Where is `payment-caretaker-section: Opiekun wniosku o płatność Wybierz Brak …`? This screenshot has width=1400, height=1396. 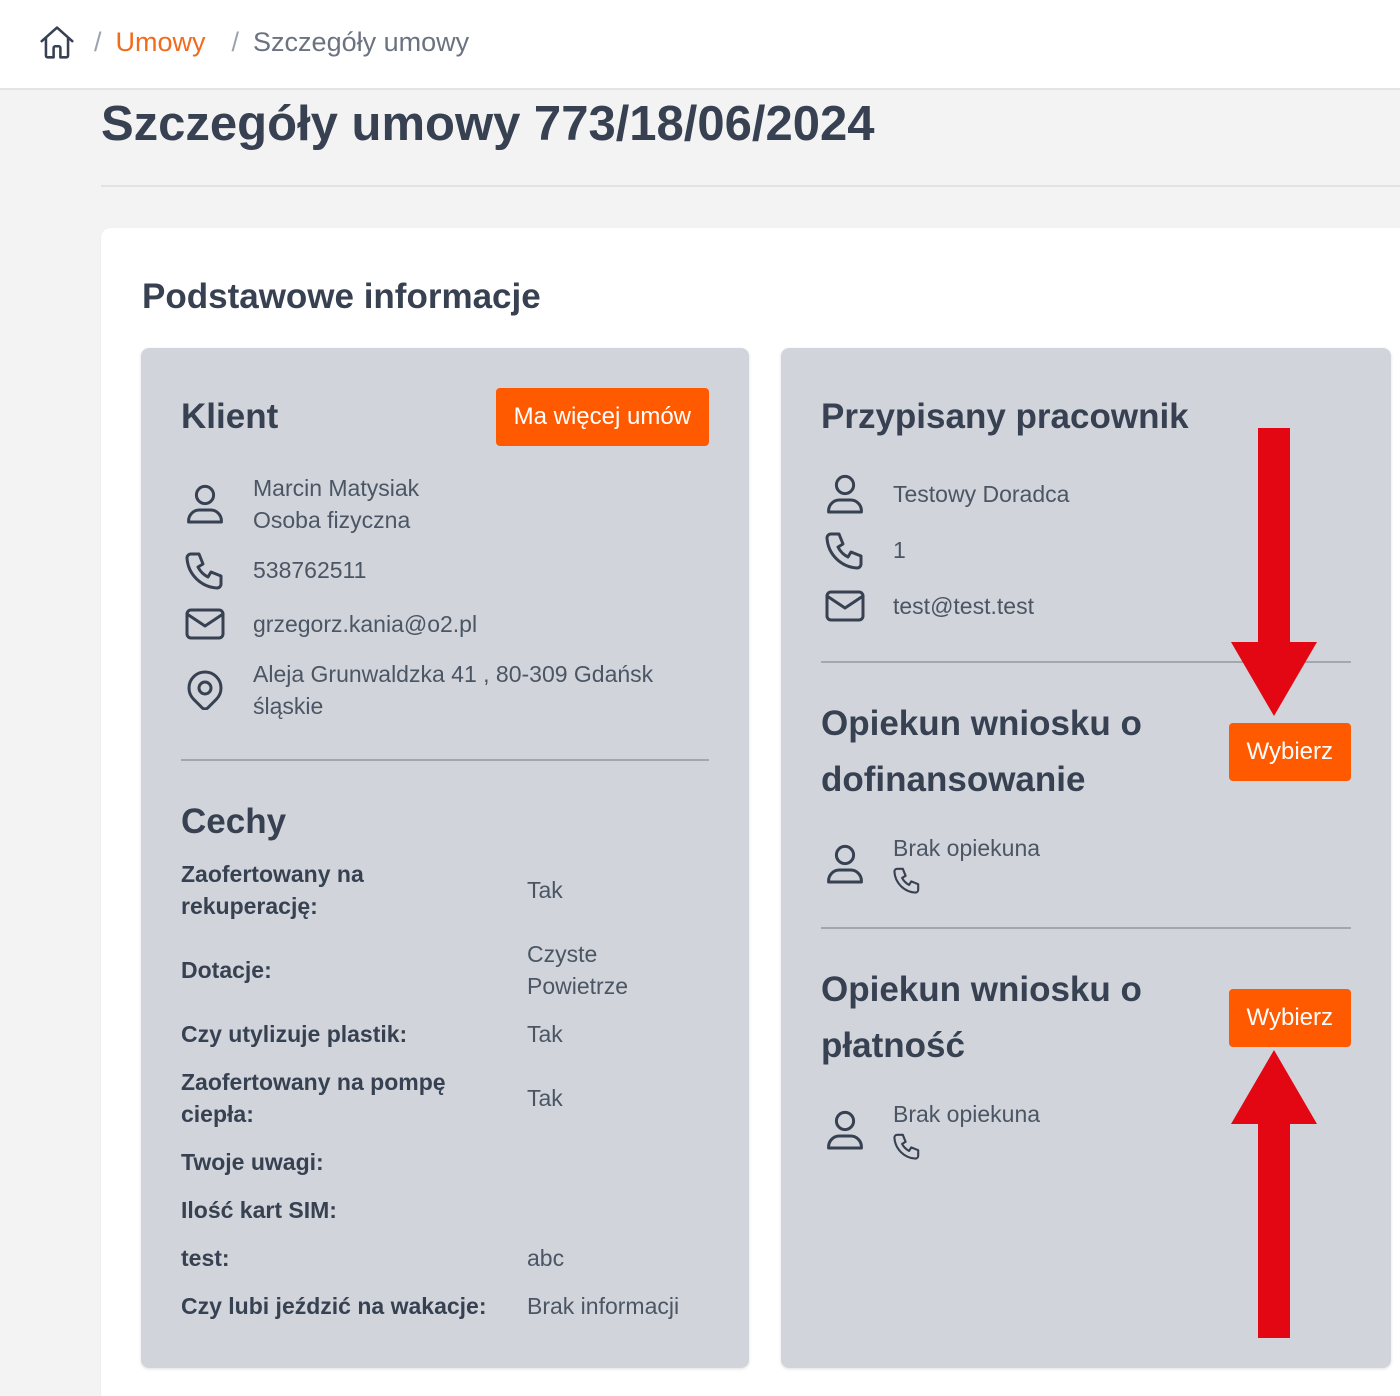
payment-caretaker-section: Opiekun wniosku o płatność Wybierz Brak … is located at coordinates (1086, 1062).